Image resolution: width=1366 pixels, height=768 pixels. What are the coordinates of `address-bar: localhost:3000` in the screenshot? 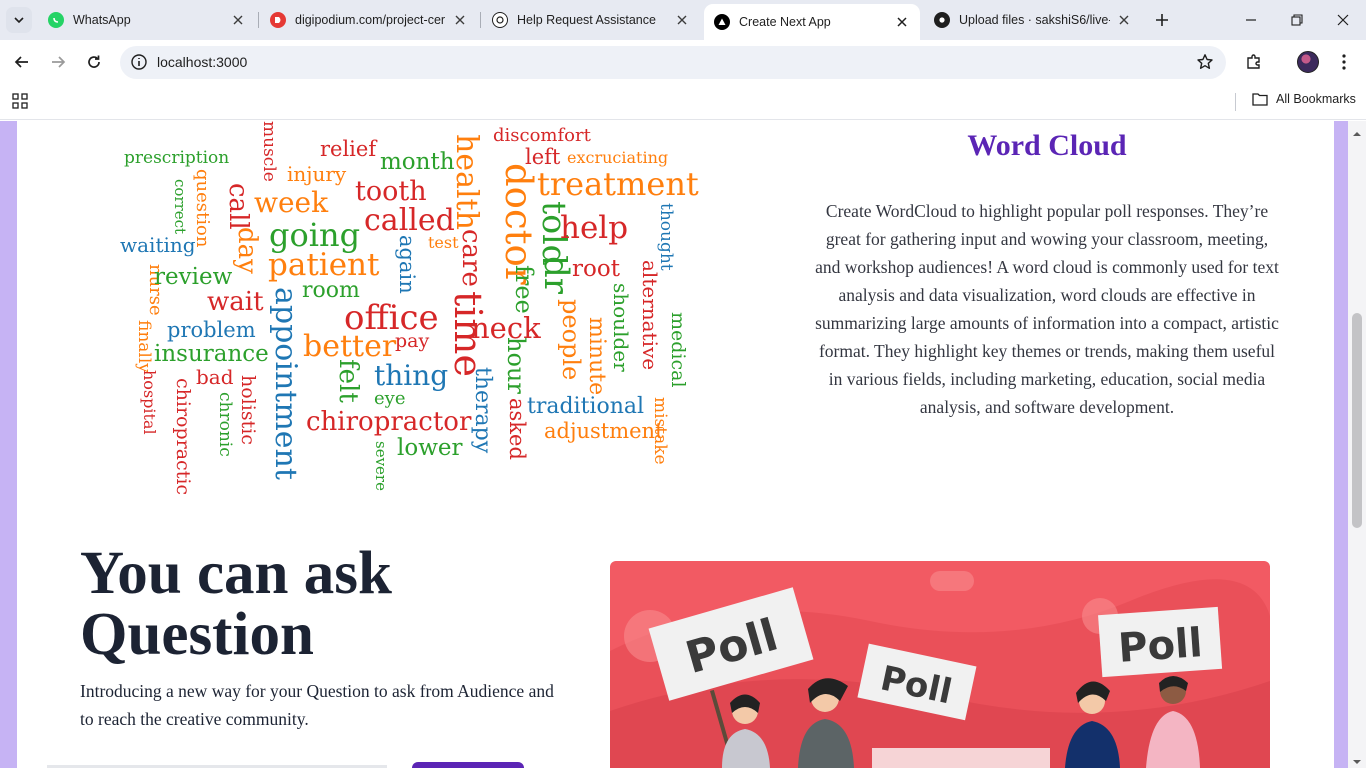 It's located at (673, 62).